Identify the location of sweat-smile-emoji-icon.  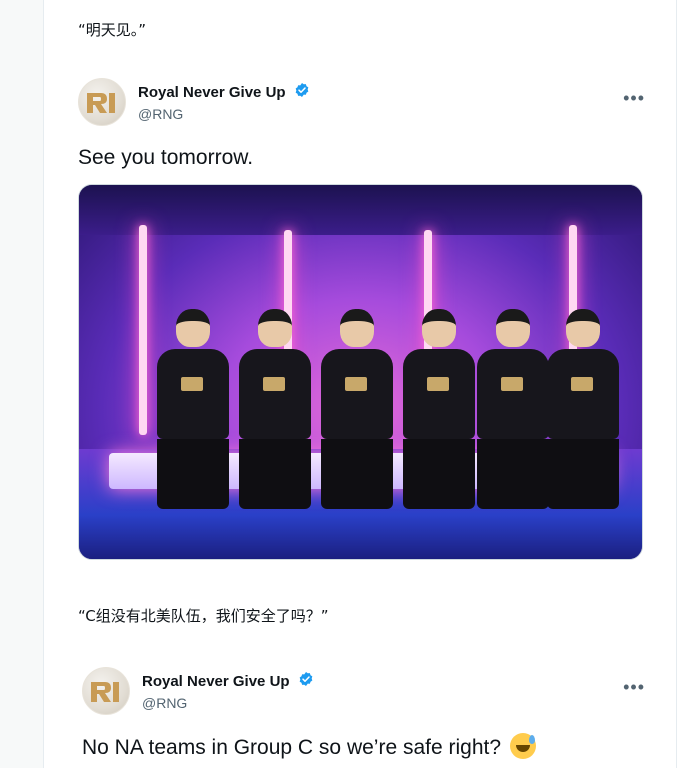
(522, 746).